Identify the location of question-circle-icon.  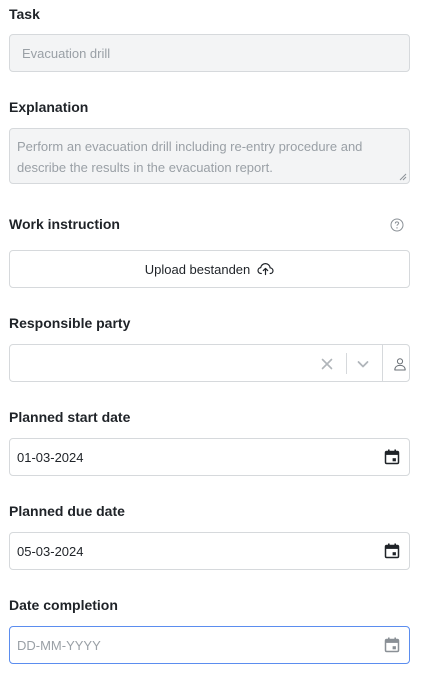
(397, 225).